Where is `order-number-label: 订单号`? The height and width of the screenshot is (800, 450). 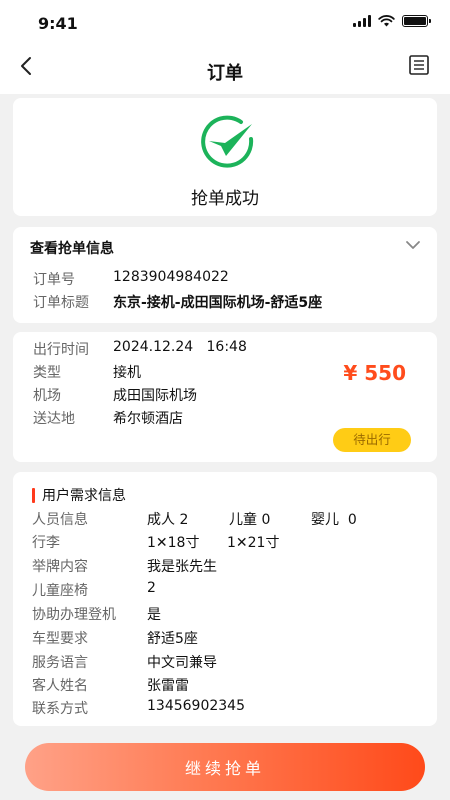 order-number-label: 订单号 is located at coordinates (54, 280).